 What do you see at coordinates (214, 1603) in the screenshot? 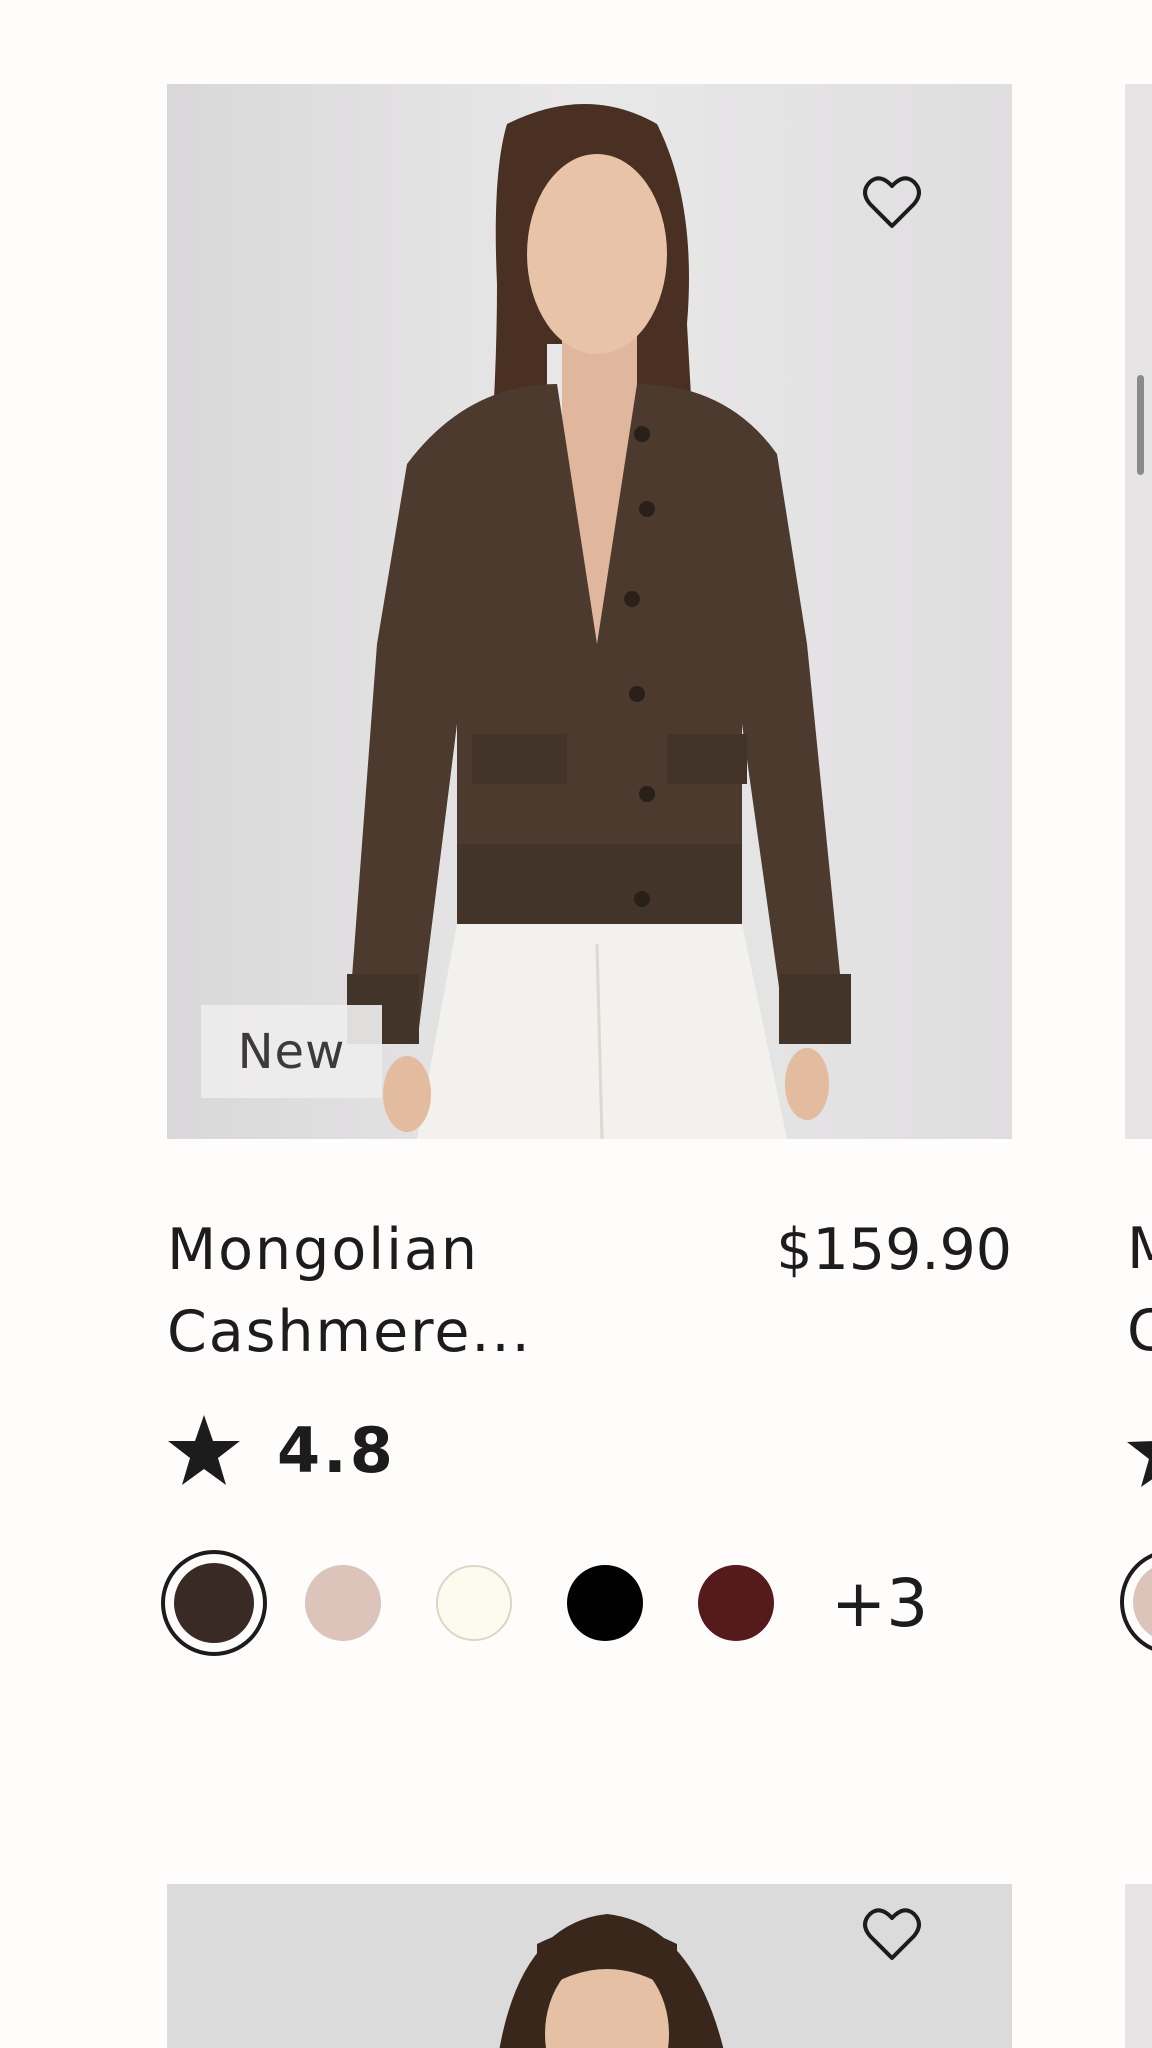
I see `color-swatch-selected` at bounding box center [214, 1603].